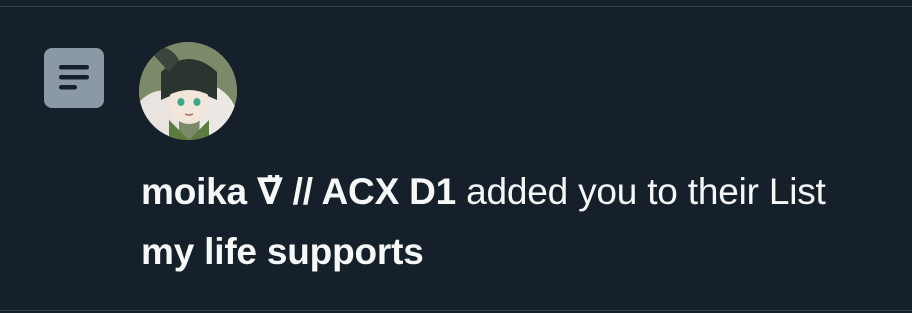  What do you see at coordinates (74, 78) in the screenshot?
I see `list-icon` at bounding box center [74, 78].